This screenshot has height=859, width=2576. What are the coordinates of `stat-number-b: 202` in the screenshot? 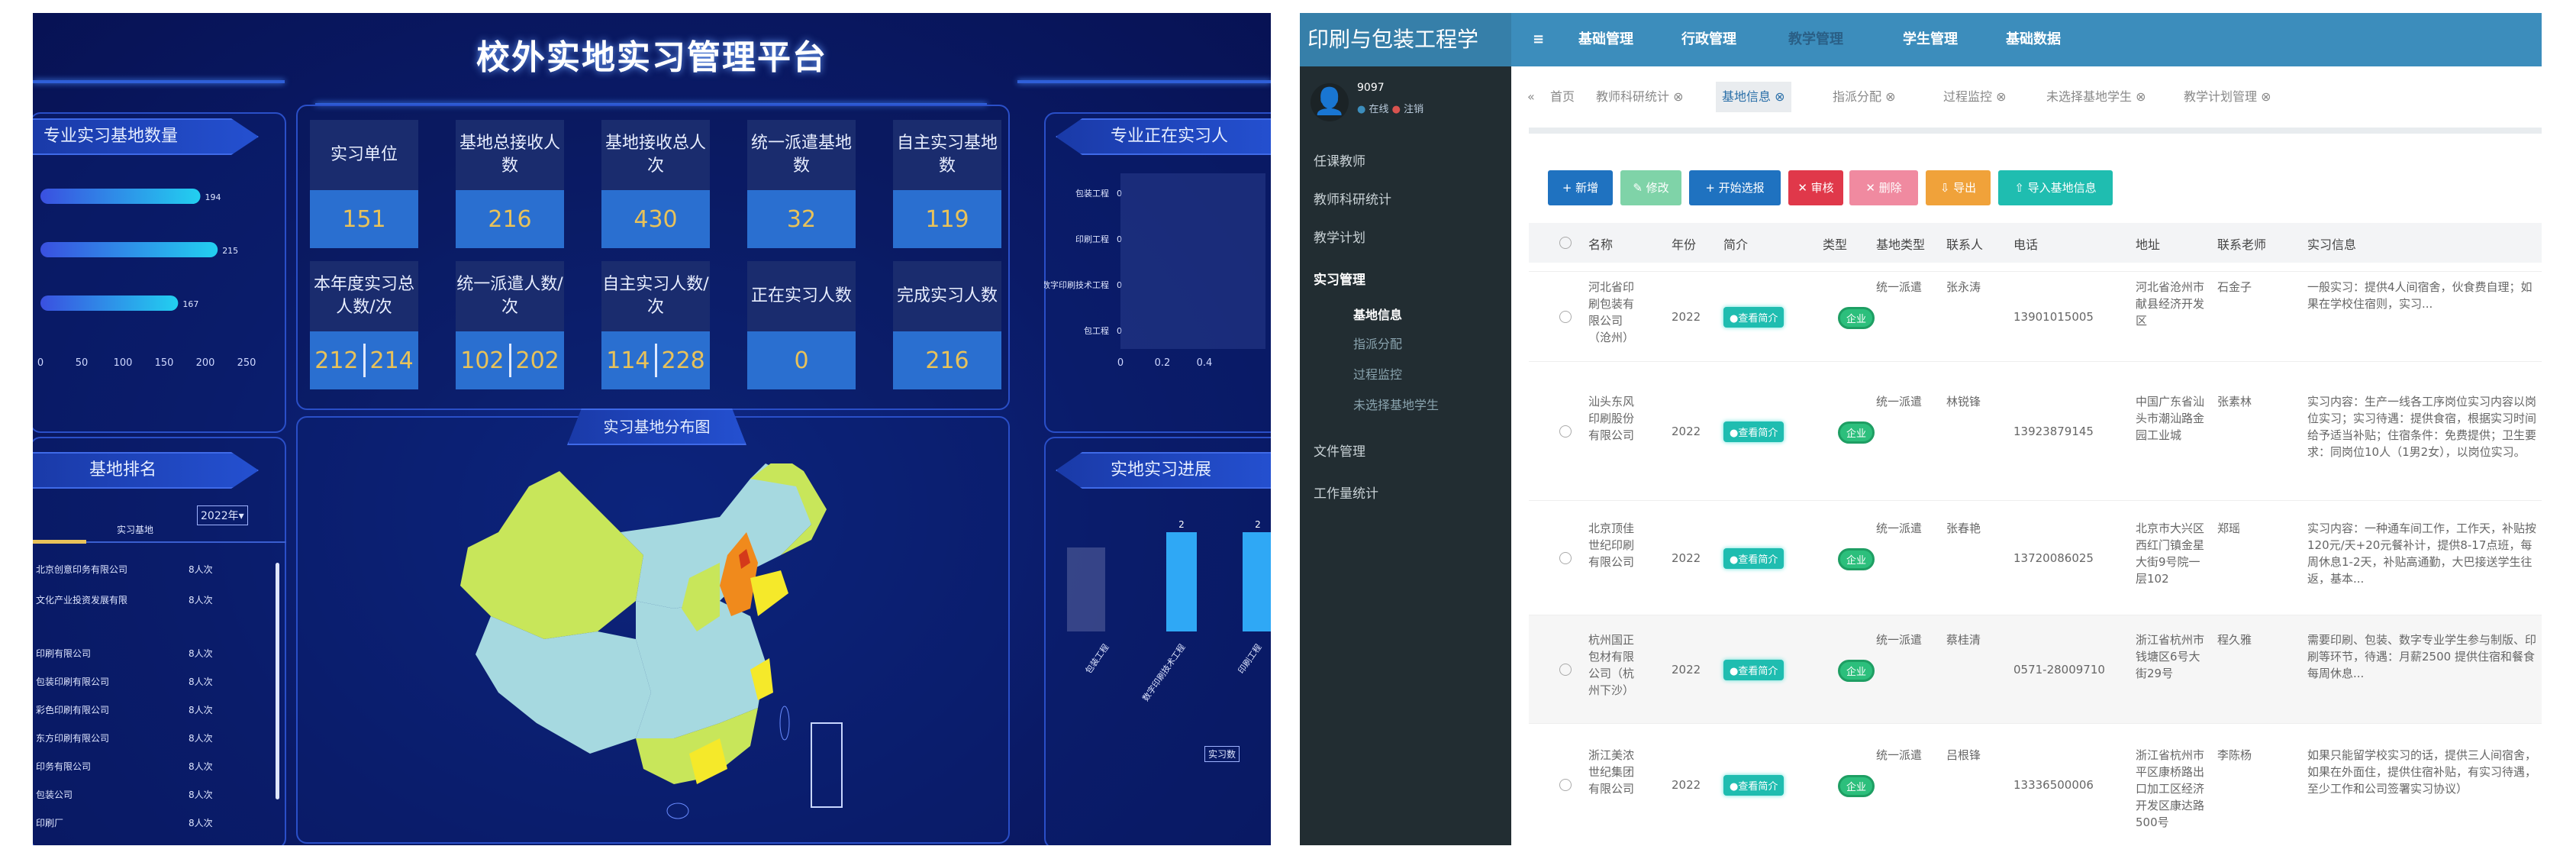 It's located at (537, 360).